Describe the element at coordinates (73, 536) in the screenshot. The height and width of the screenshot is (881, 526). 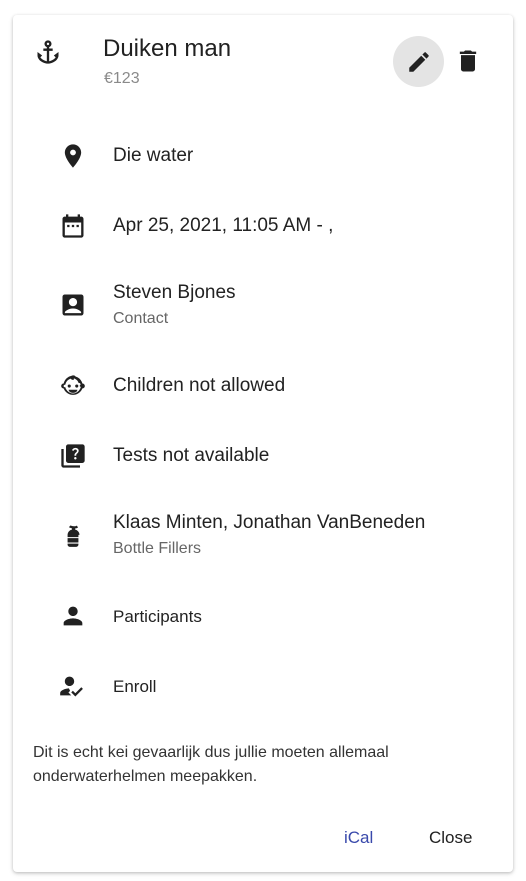
I see `fire-extinguisher-icon` at that location.